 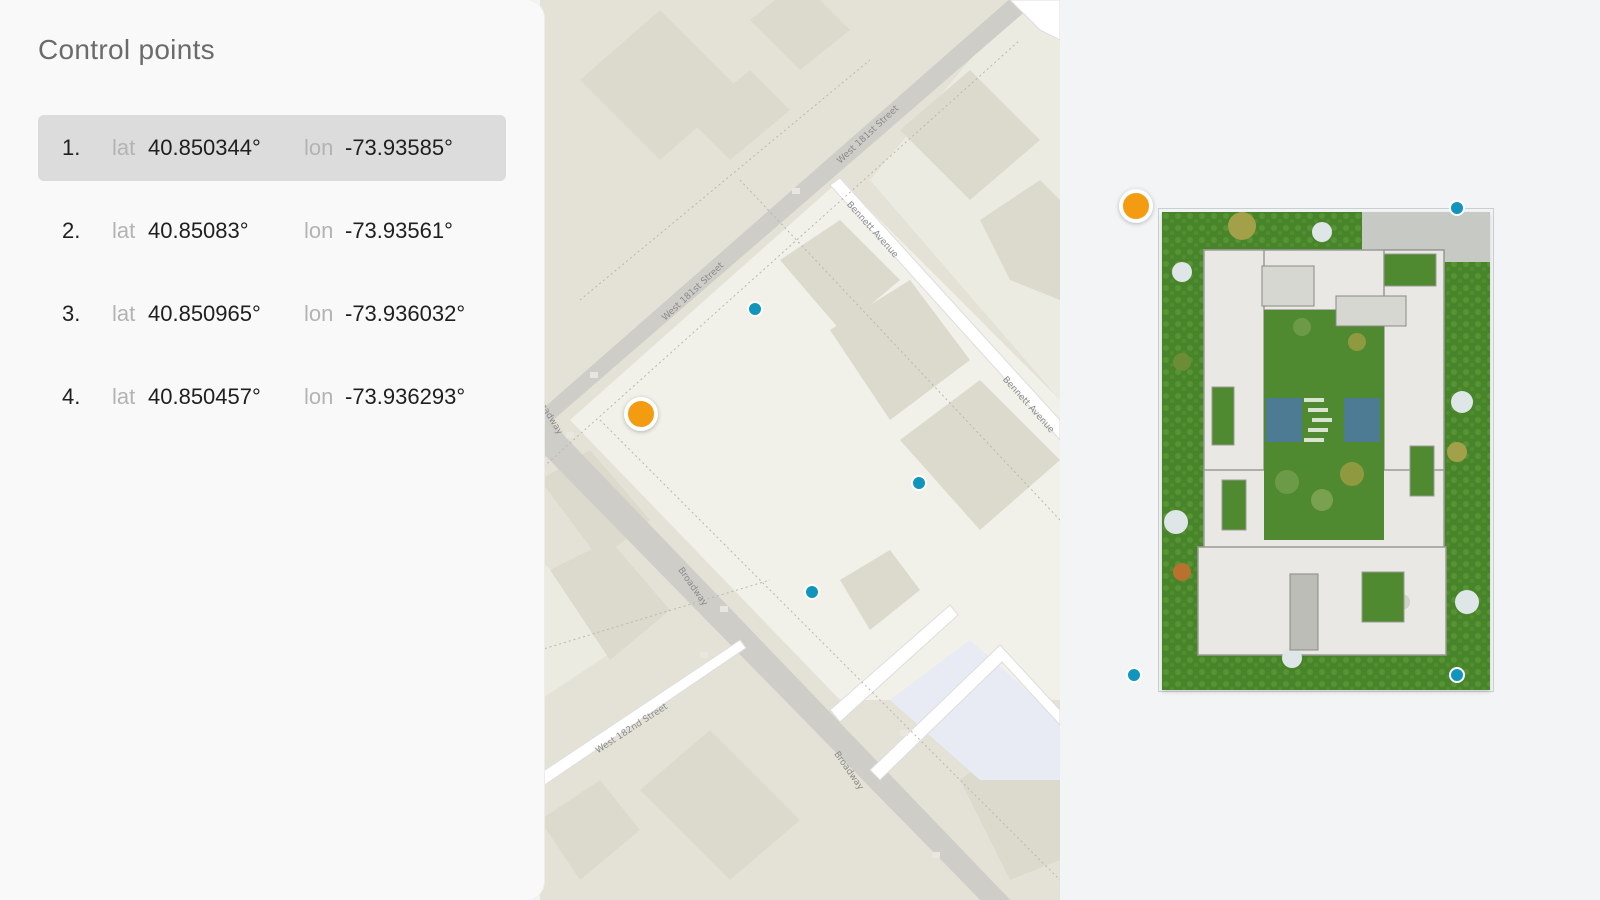 I want to click on lon-value: -73.936032°, so click(x=405, y=313).